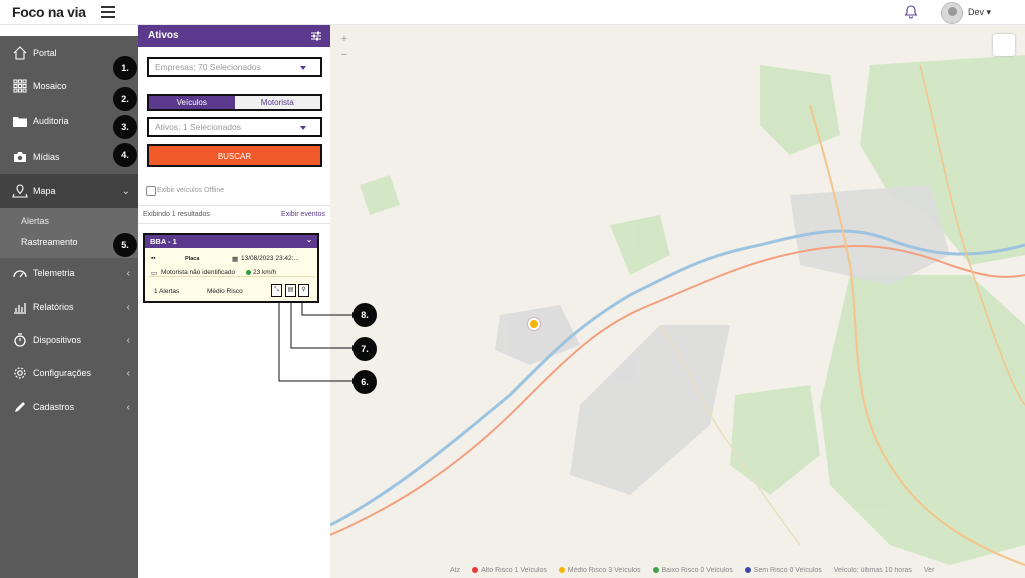 This screenshot has height=578, width=1025. I want to click on top-bar: Foco na via Dev ▾, so click(512, 12).